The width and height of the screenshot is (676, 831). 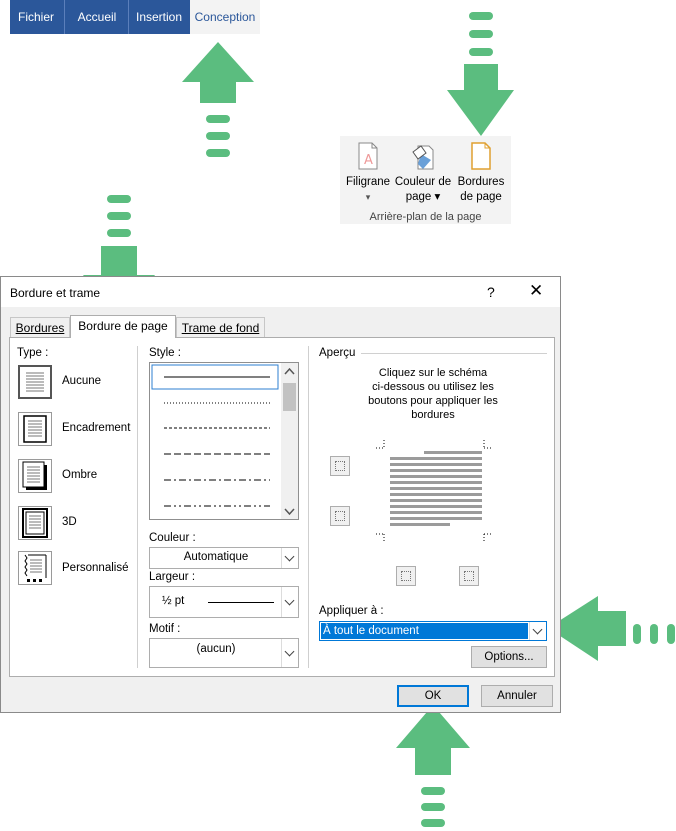 I want to click on ok-button: OK, so click(x=433, y=696).